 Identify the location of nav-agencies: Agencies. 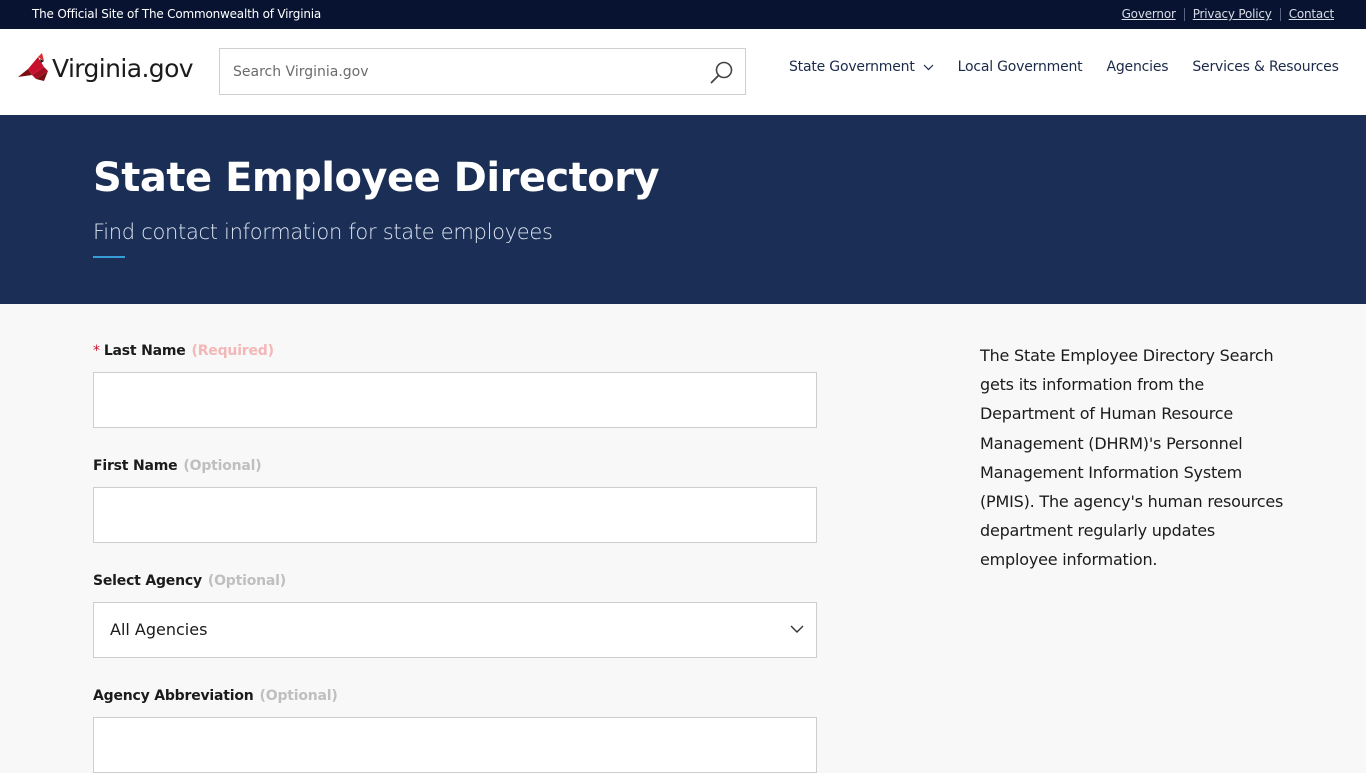
(1137, 67).